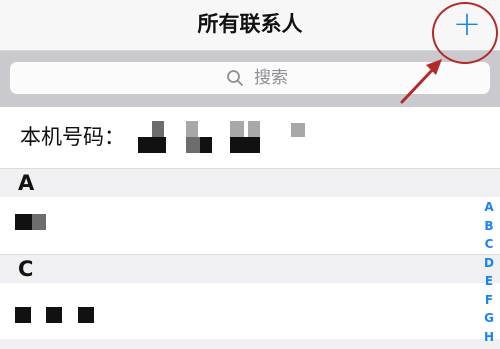 This screenshot has width=500, height=349. What do you see at coordinates (489, 318) in the screenshot?
I see `index-letter-g: G` at bounding box center [489, 318].